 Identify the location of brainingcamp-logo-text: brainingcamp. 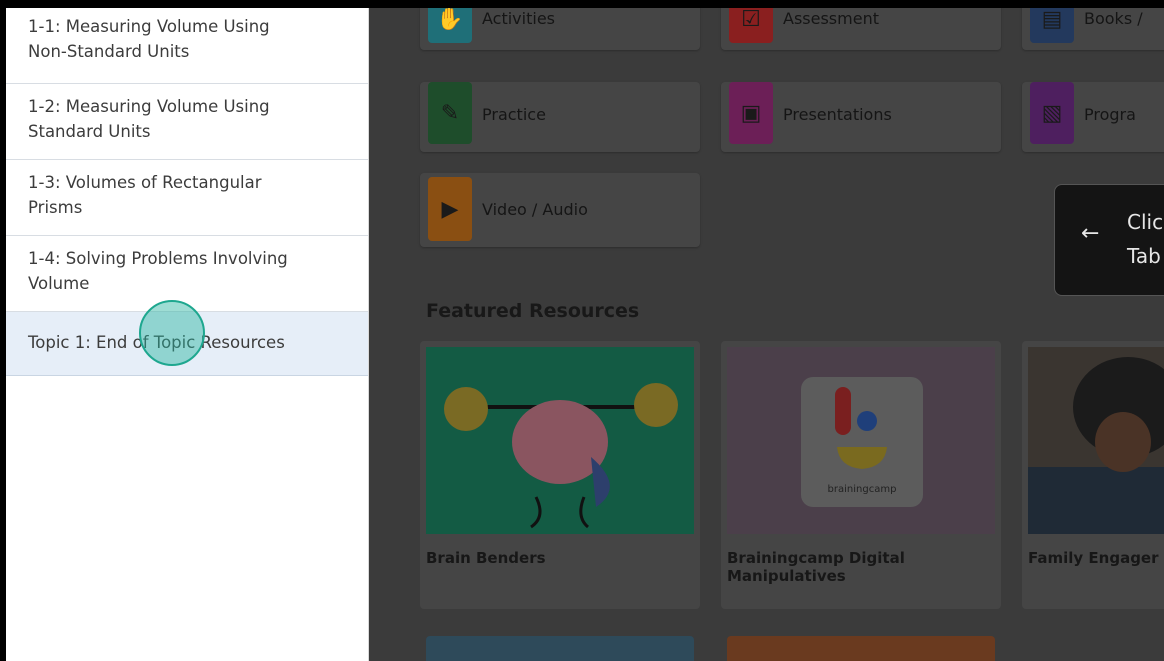
(862, 489).